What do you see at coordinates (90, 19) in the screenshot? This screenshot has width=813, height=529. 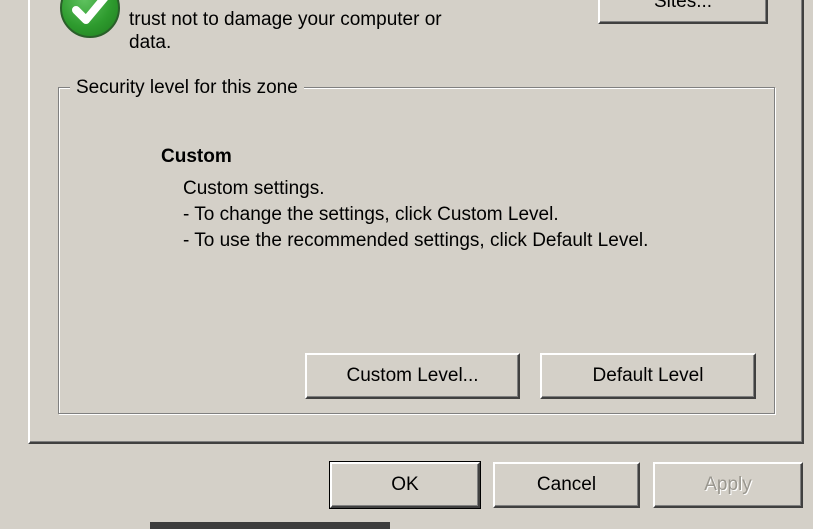 I see `trusted-sites-check-icon` at bounding box center [90, 19].